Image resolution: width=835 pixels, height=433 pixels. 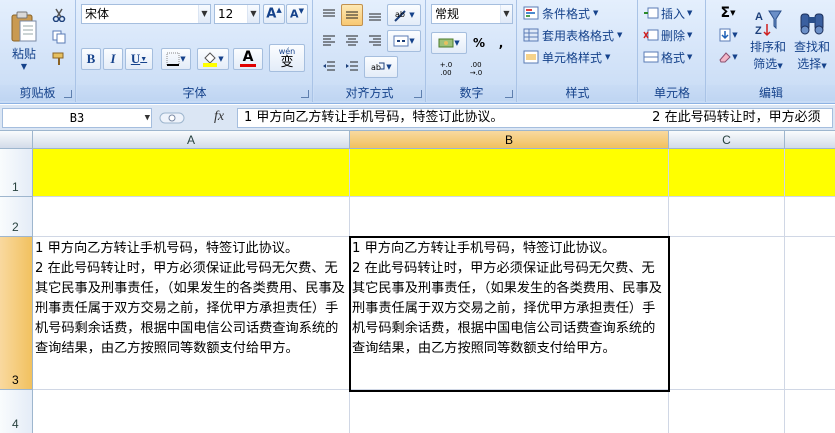 I want to click on italic-button: I, so click(x=113, y=59).